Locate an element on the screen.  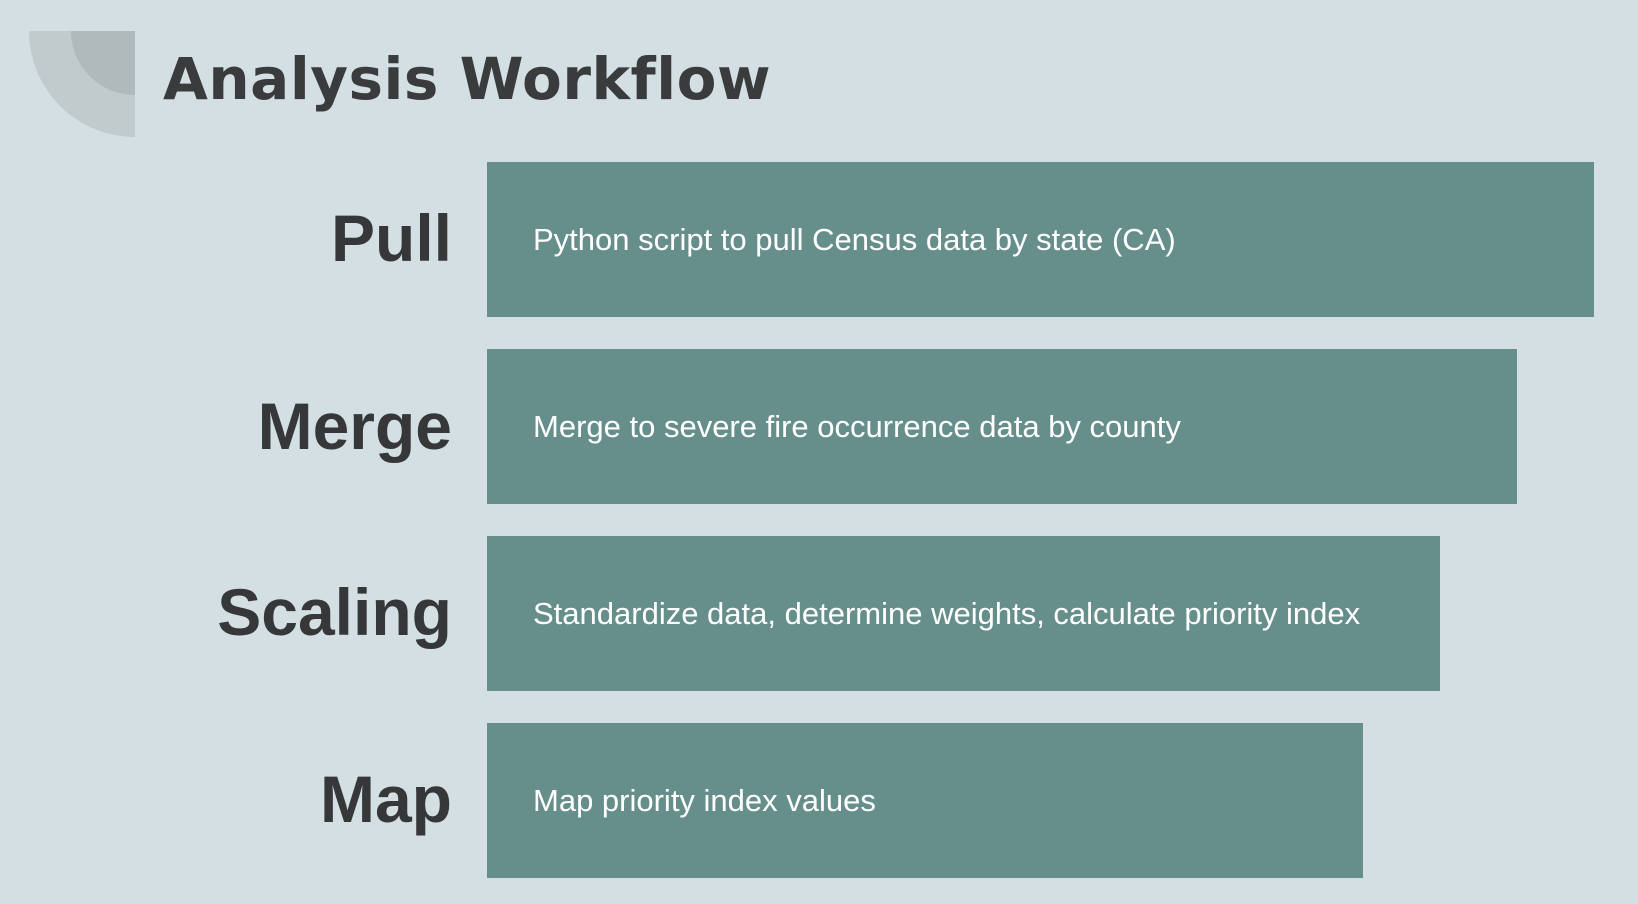
step-bar-map: Map priority index values is located at coordinates (925, 800).